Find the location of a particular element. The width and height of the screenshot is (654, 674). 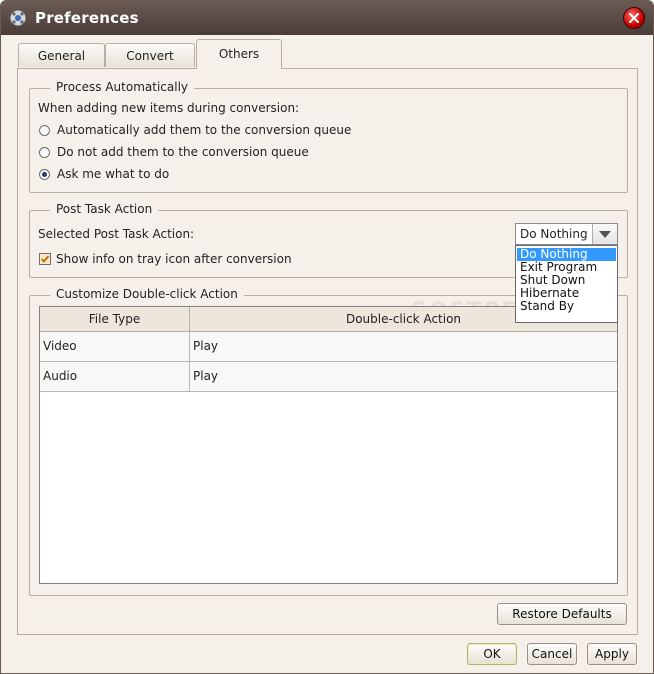

tray-info-checkbox is located at coordinates (45, 259).